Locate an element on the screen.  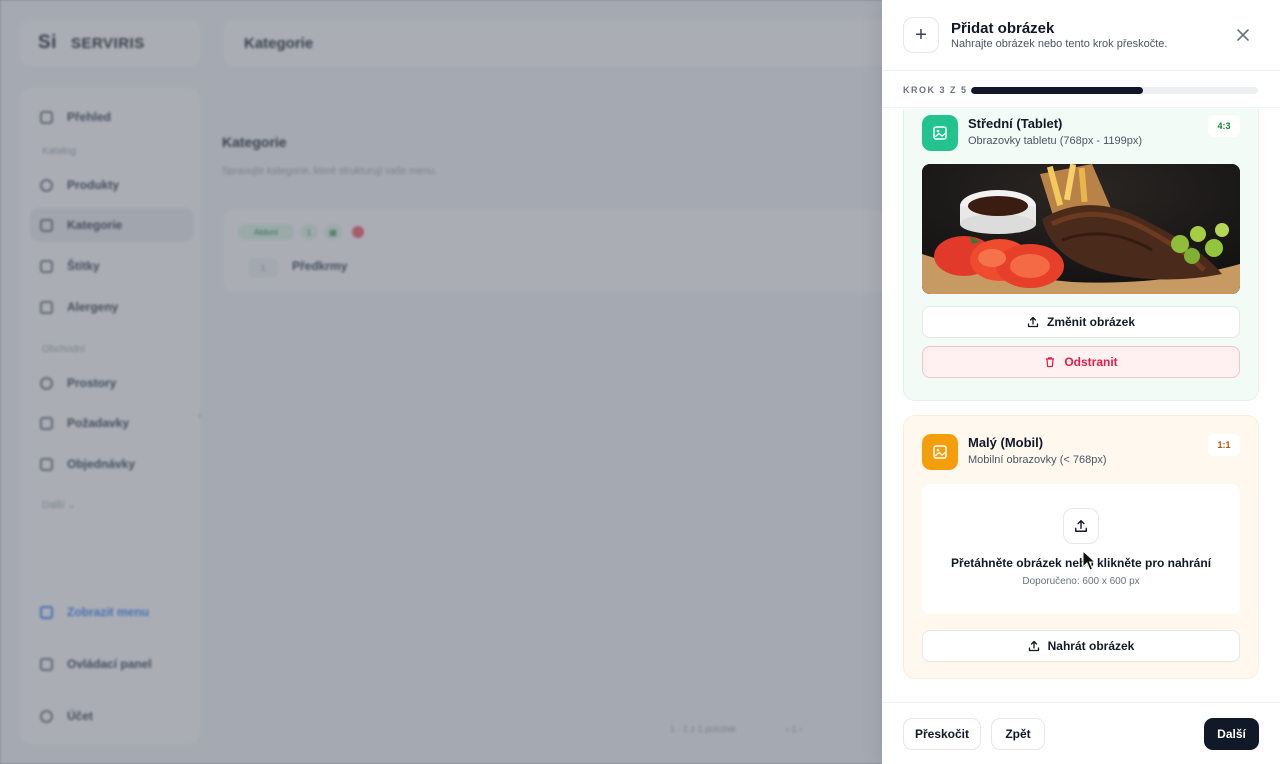
close-icon is located at coordinates (1243, 35).